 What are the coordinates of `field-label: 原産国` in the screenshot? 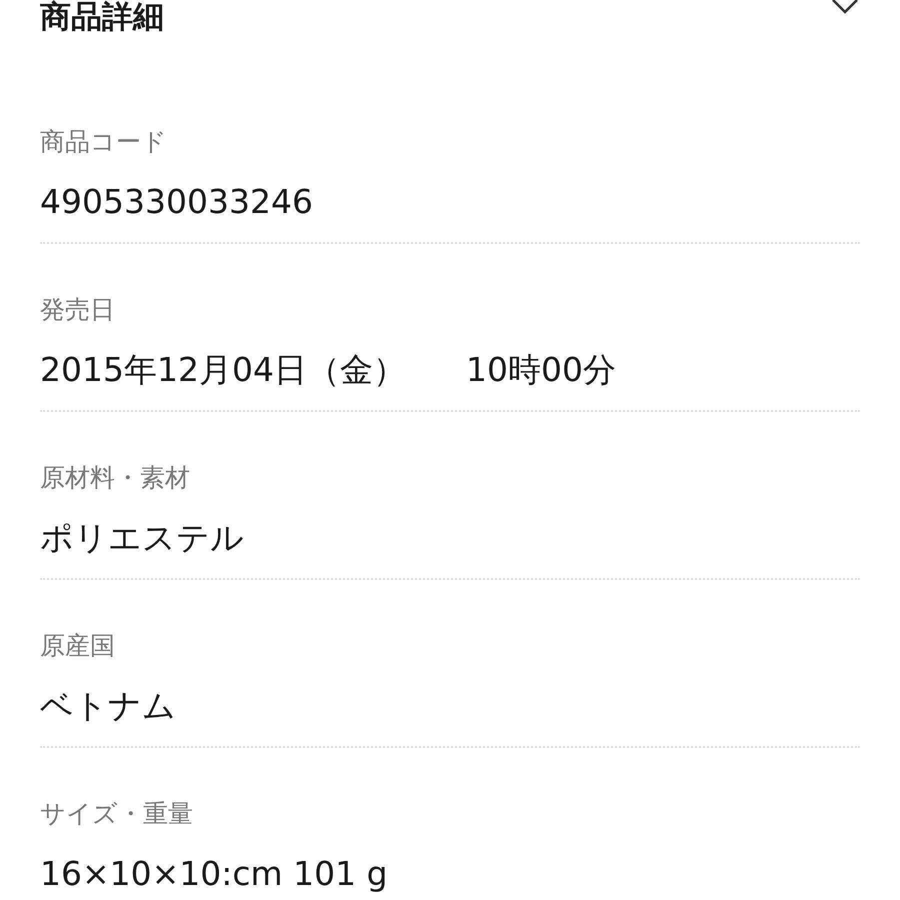 It's located at (78, 646).